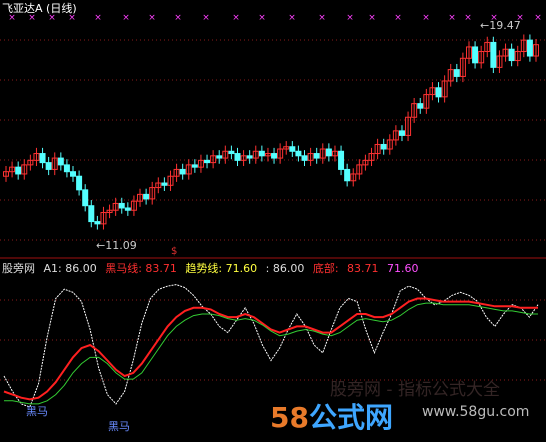 This screenshot has width=546, height=442. What do you see at coordinates (174, 251) in the screenshot?
I see `signal-marker: $` at bounding box center [174, 251].